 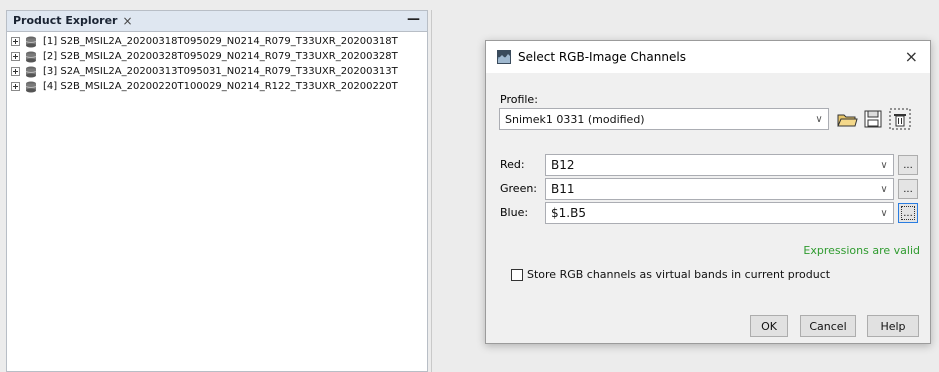 What do you see at coordinates (769, 326) in the screenshot?
I see `ok-button: OK` at bounding box center [769, 326].